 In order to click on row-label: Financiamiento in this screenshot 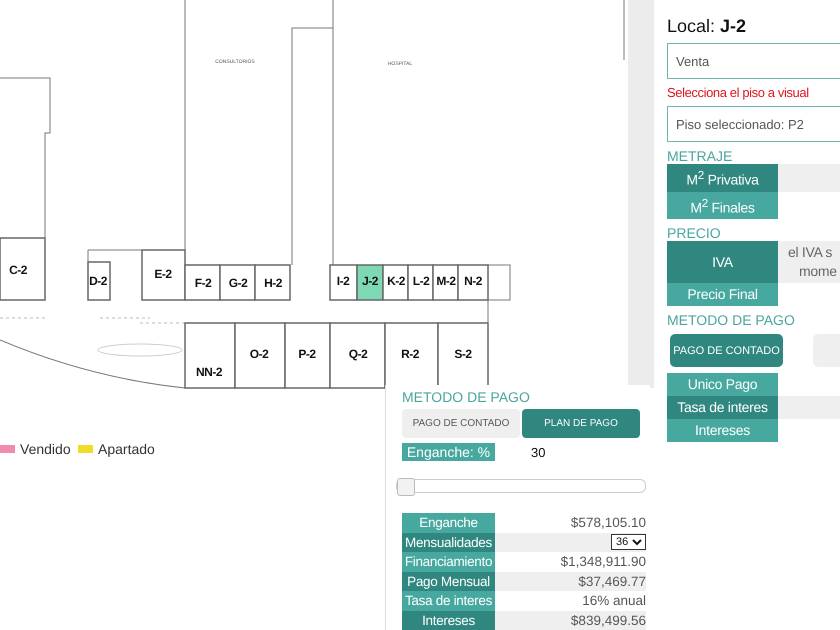, I will do `click(448, 562)`.